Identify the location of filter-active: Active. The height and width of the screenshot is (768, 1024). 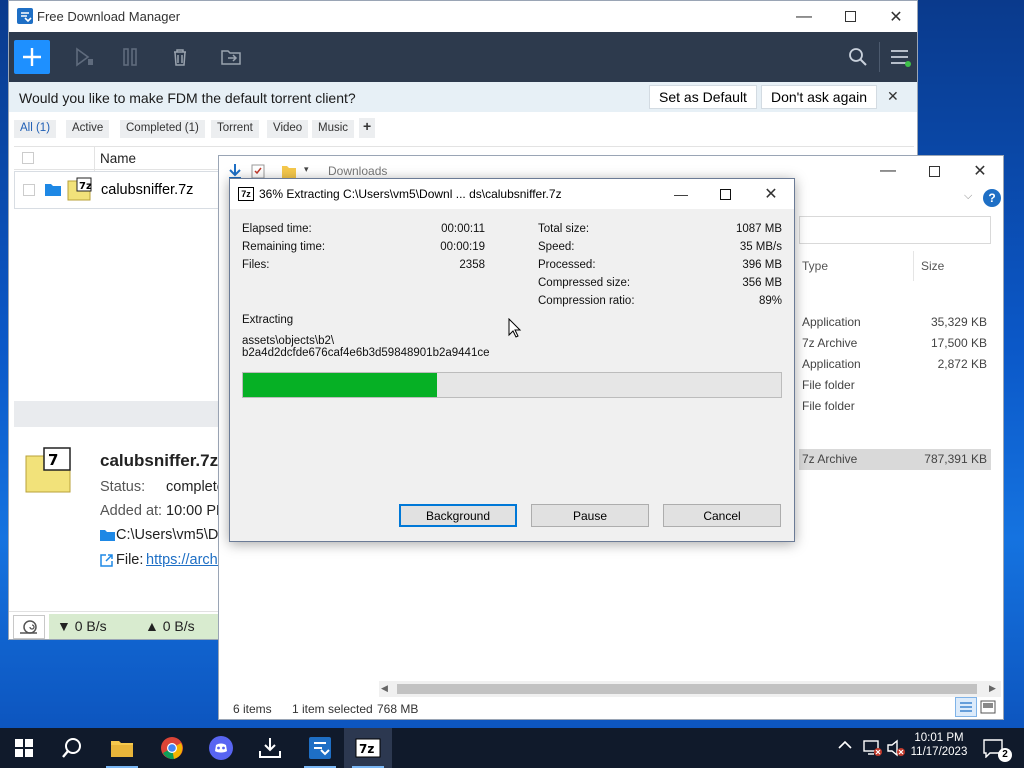
(88, 129).